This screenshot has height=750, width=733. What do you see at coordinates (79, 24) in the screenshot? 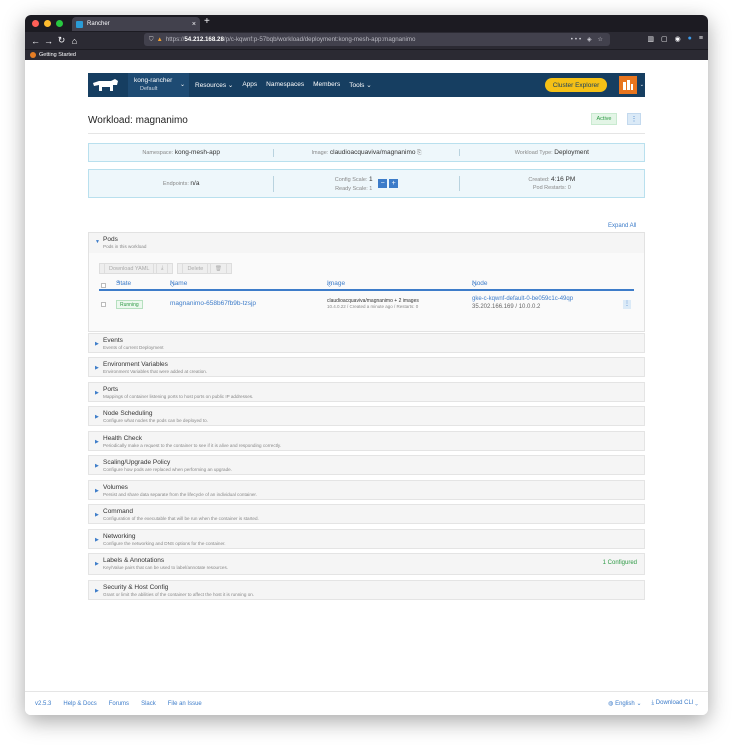
I see `rancher-favicon-icon` at bounding box center [79, 24].